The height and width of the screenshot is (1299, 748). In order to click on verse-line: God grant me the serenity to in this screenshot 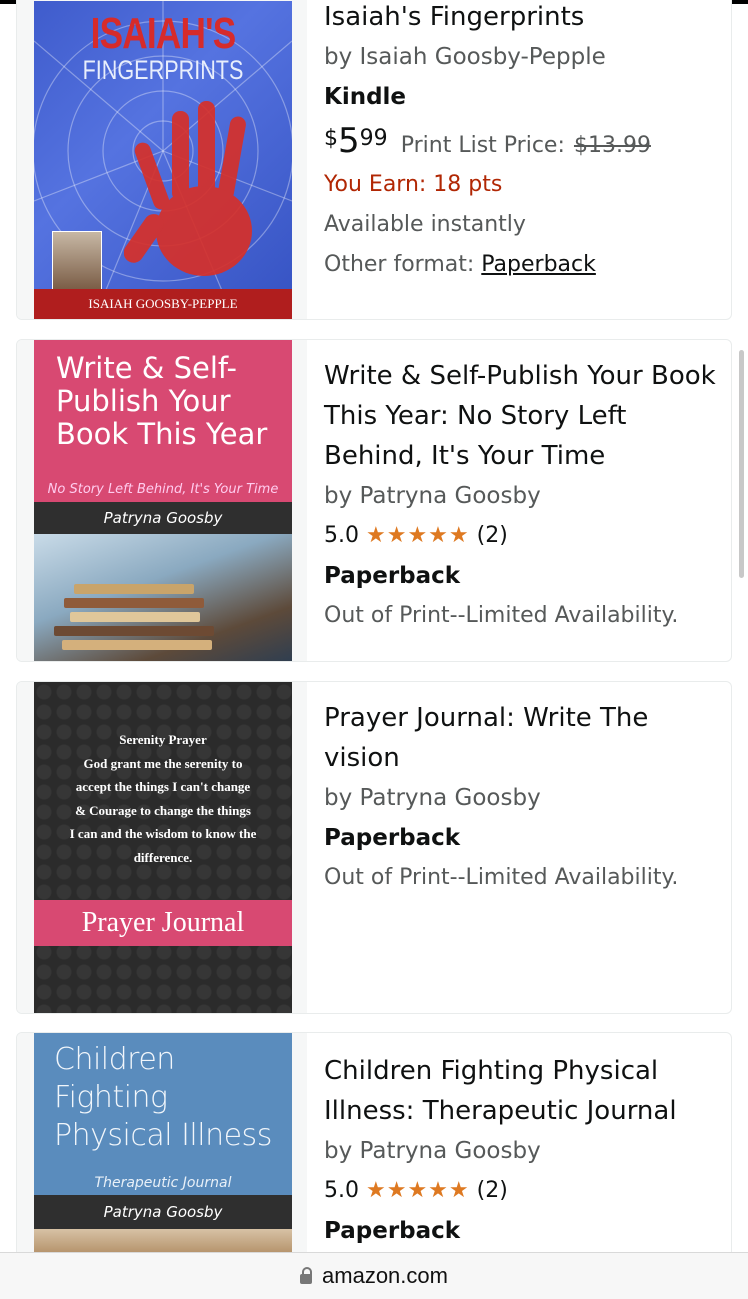, I will do `click(163, 763)`.